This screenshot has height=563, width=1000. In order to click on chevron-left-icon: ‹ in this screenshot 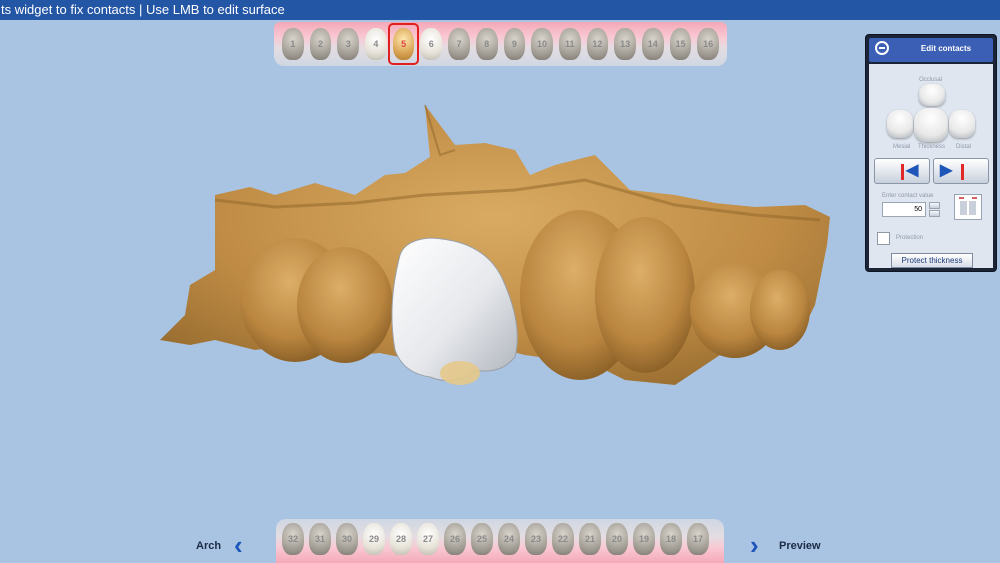, I will do `click(238, 545)`.